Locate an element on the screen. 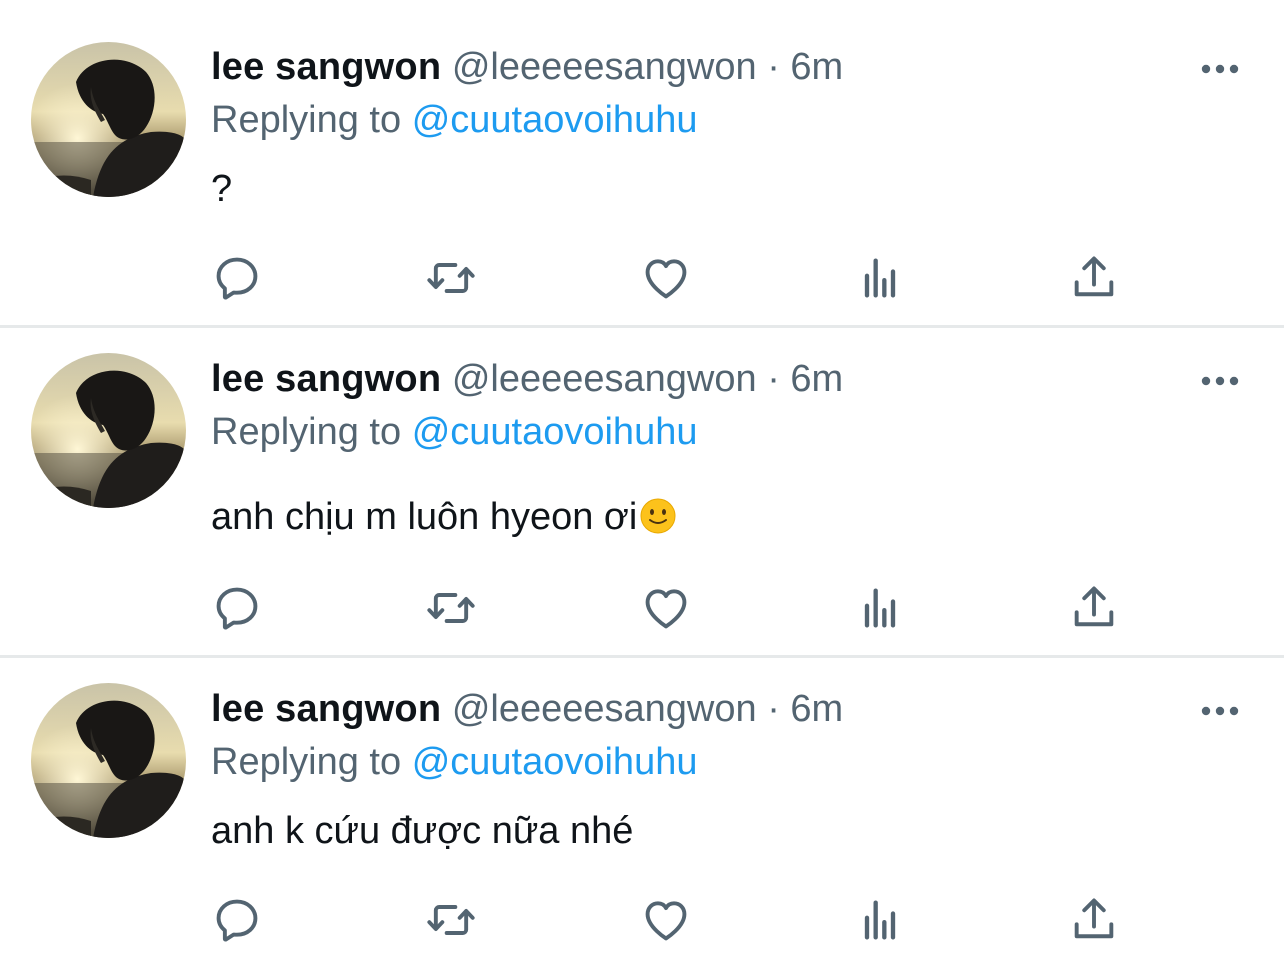 The image size is (1284, 968). tweet-text: anh chịu m luôn hyeon ơi is located at coordinates (444, 517).